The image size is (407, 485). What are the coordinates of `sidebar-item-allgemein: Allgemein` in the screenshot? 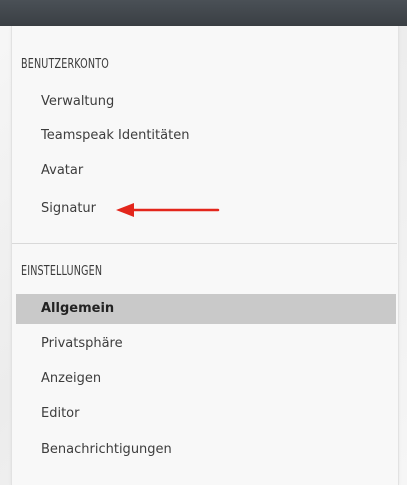 It's located at (206, 309).